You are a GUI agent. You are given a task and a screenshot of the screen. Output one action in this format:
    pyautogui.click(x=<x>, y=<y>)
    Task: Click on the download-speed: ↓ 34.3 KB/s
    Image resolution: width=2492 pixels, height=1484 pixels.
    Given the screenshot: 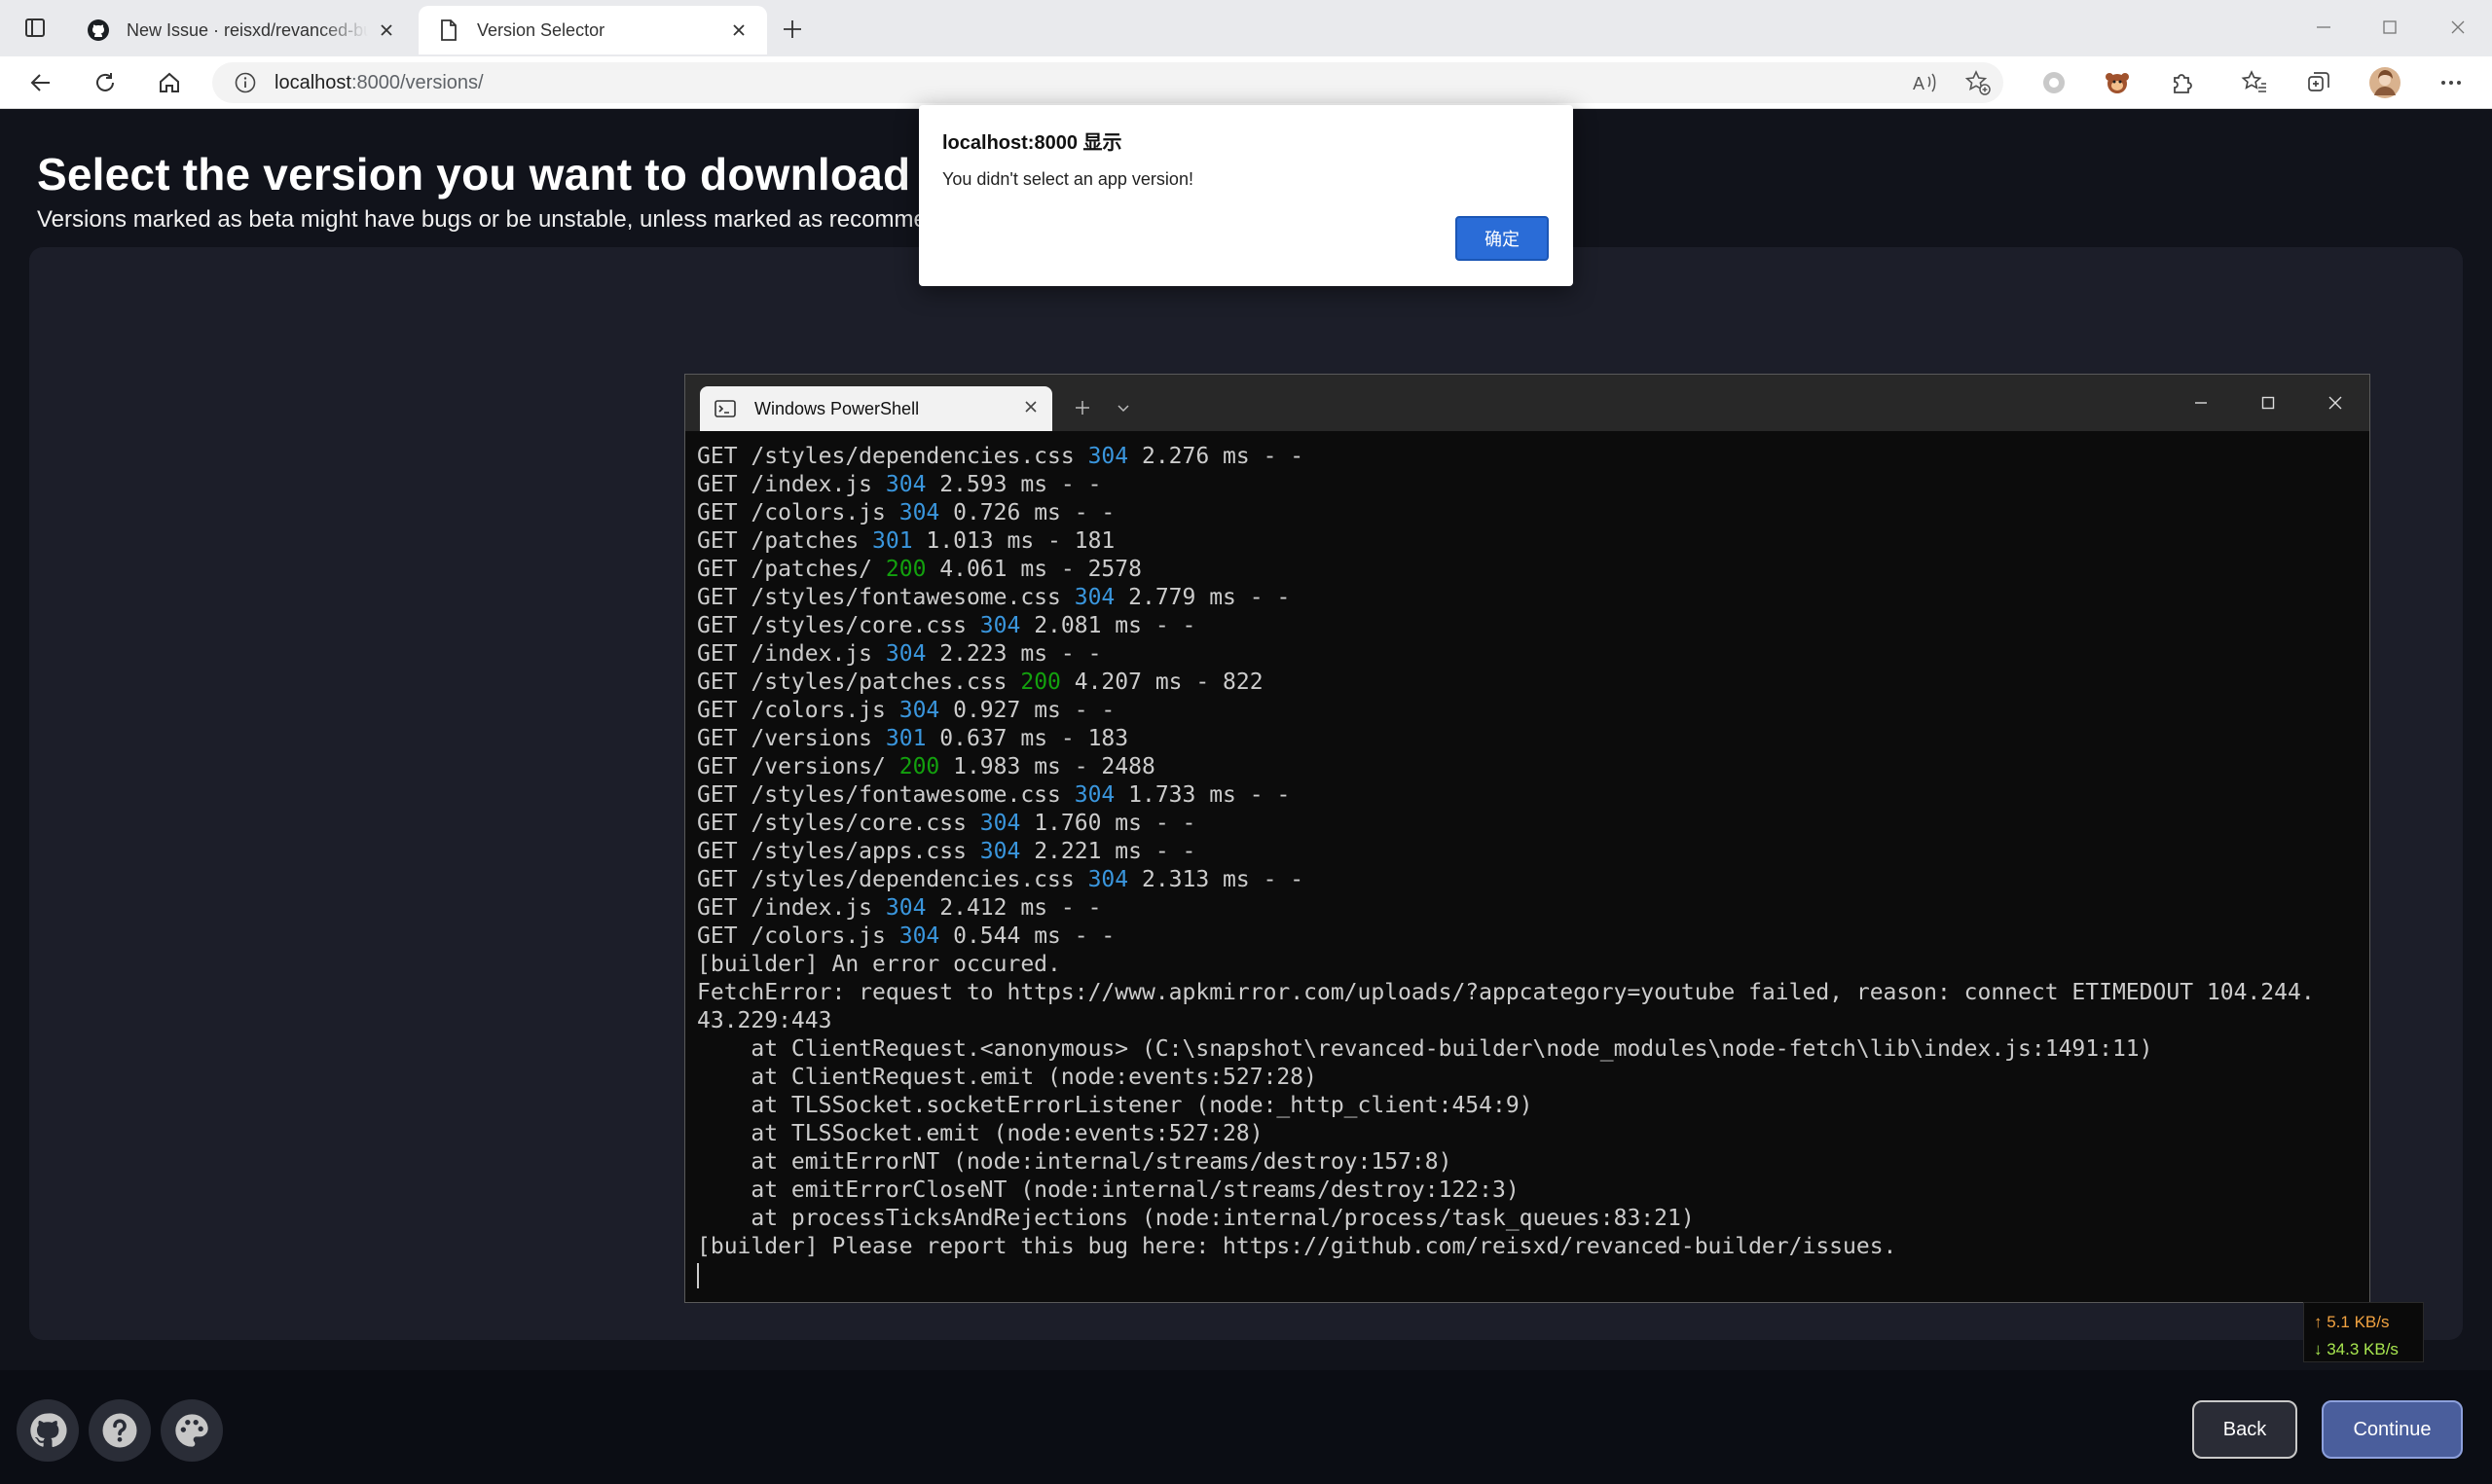 What is the action you would take?
    pyautogui.click(x=2356, y=1349)
    